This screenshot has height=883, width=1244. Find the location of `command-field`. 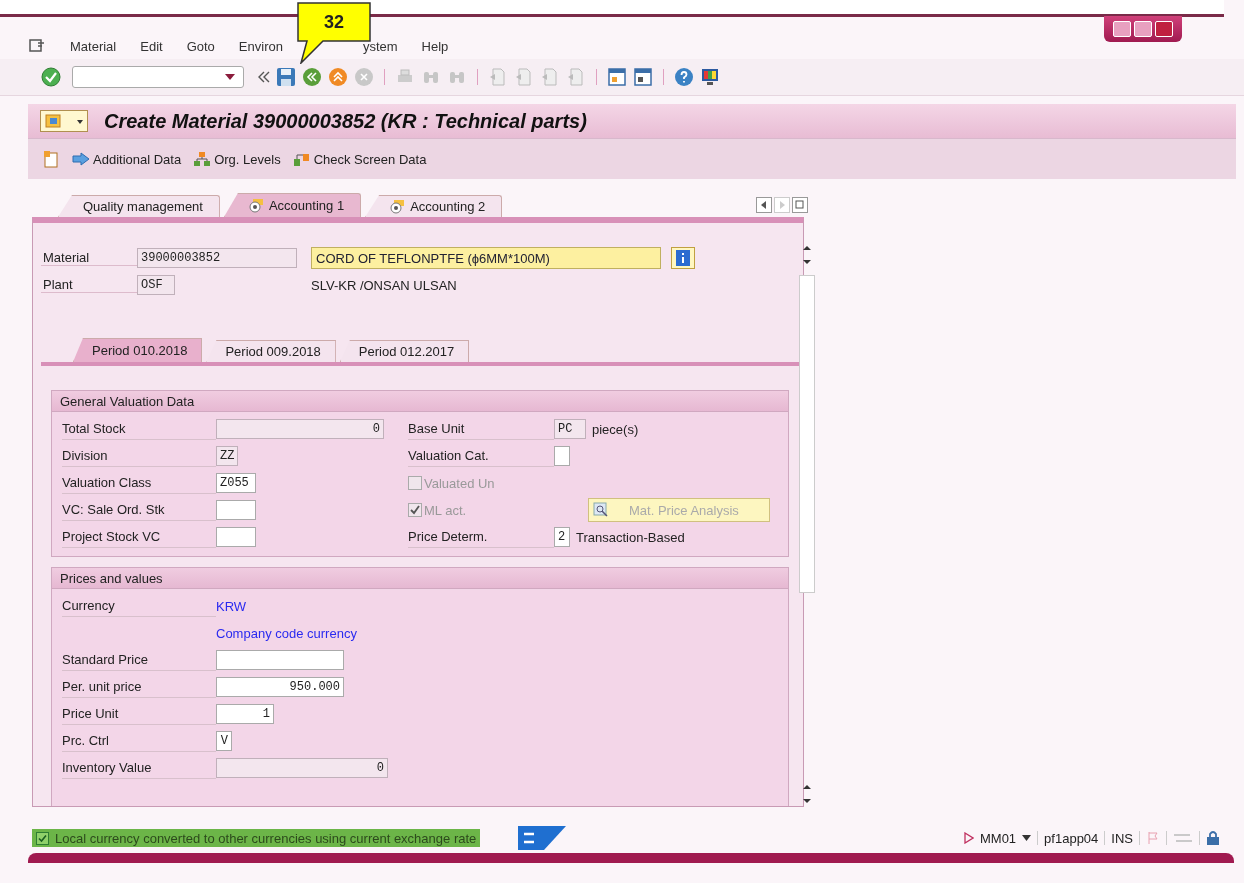

command-field is located at coordinates (158, 77).